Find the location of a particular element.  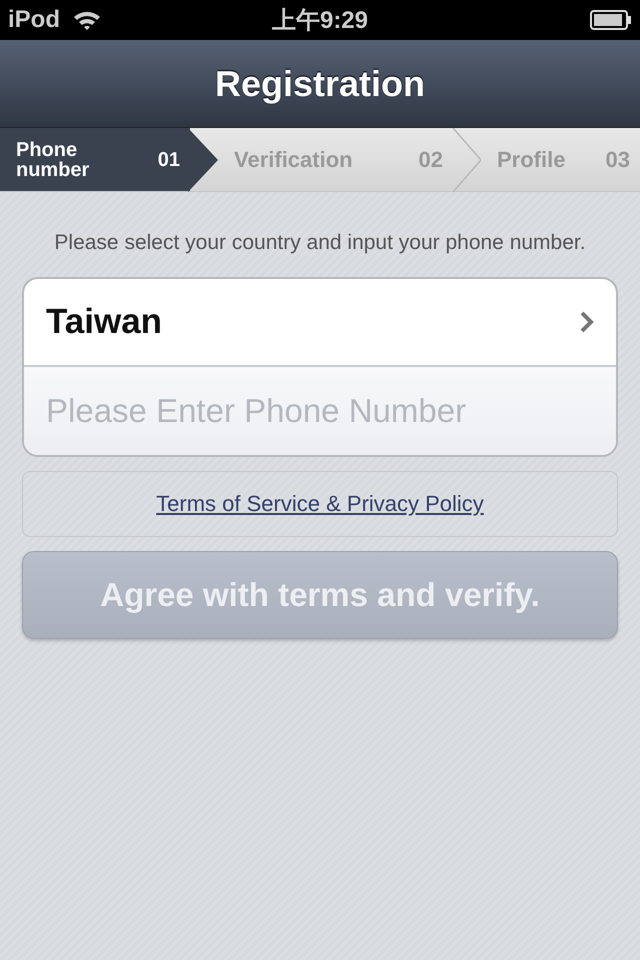

chevron-right-icon is located at coordinates (587, 322).